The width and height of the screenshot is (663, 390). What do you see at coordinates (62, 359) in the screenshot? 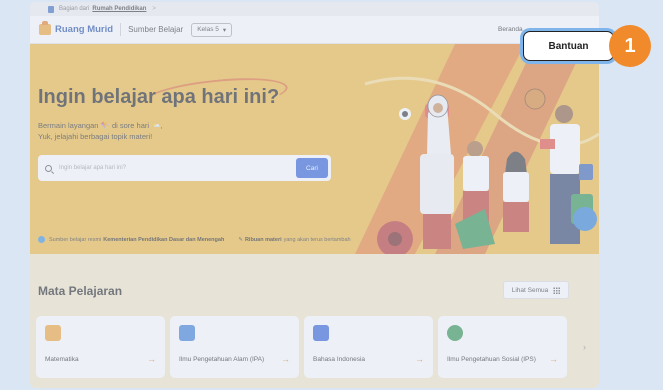
I see `subject-name: Matematika` at bounding box center [62, 359].